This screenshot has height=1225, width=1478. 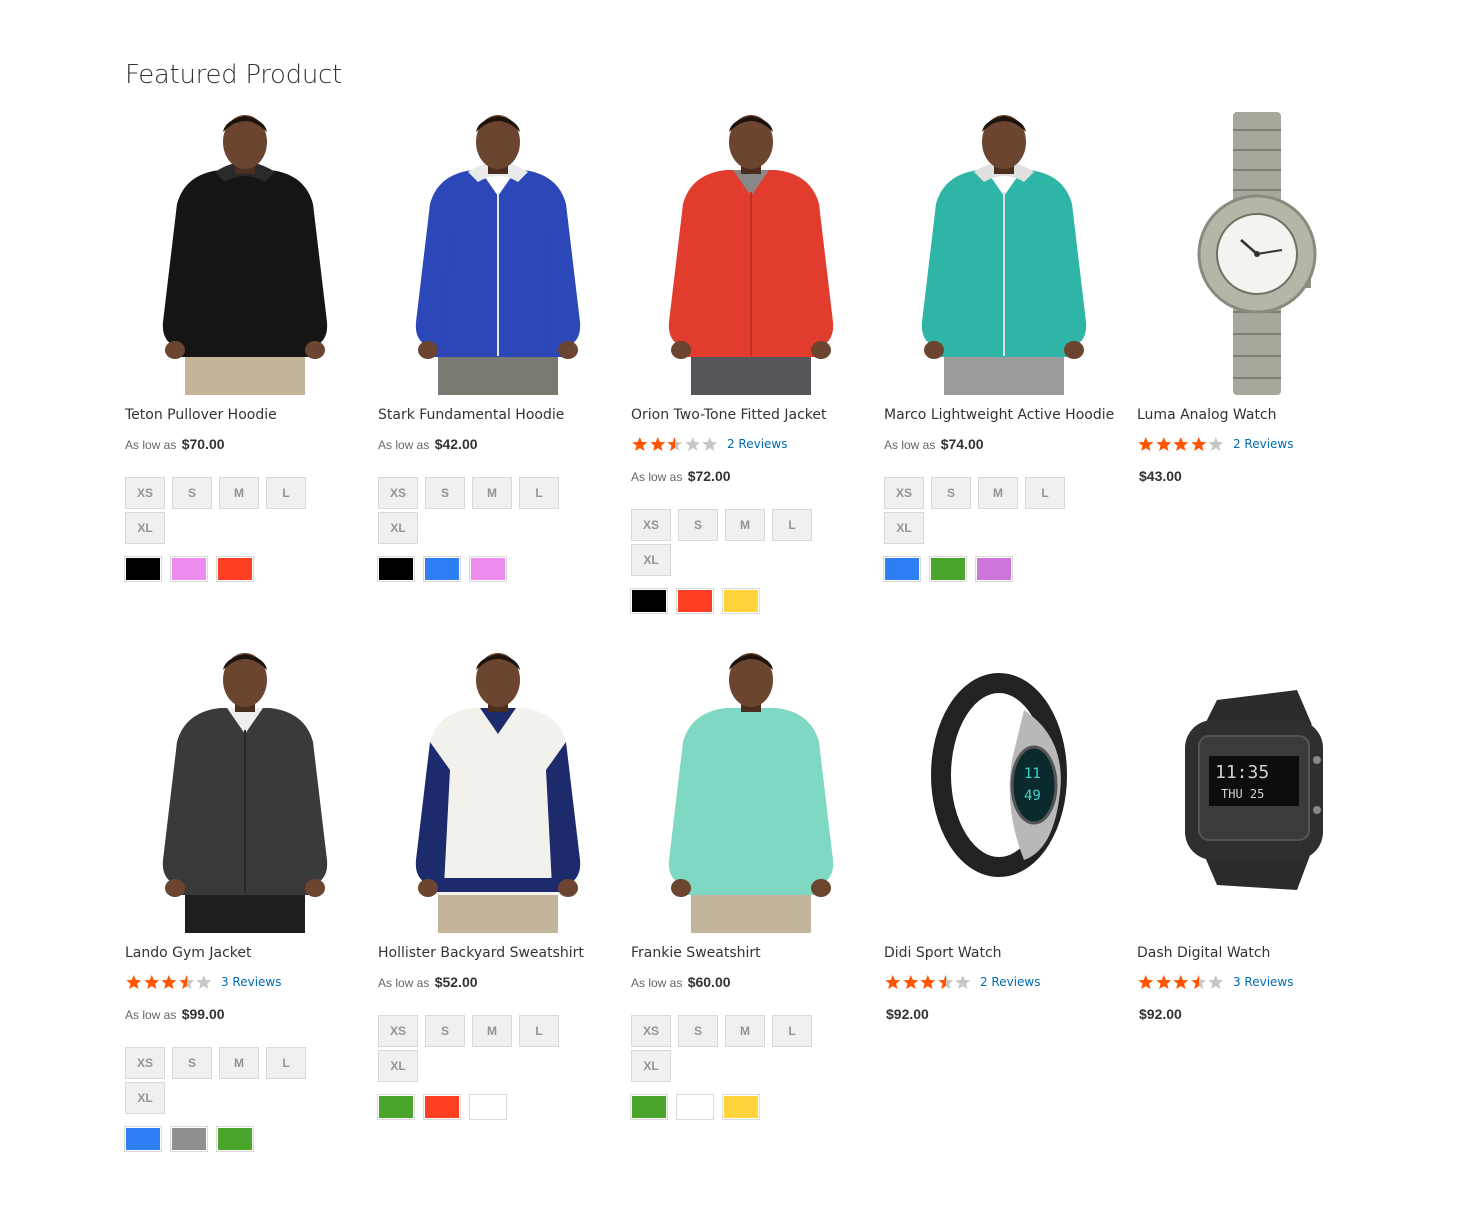 I want to click on price-box: As low as $74.00, so click(x=1004, y=444).